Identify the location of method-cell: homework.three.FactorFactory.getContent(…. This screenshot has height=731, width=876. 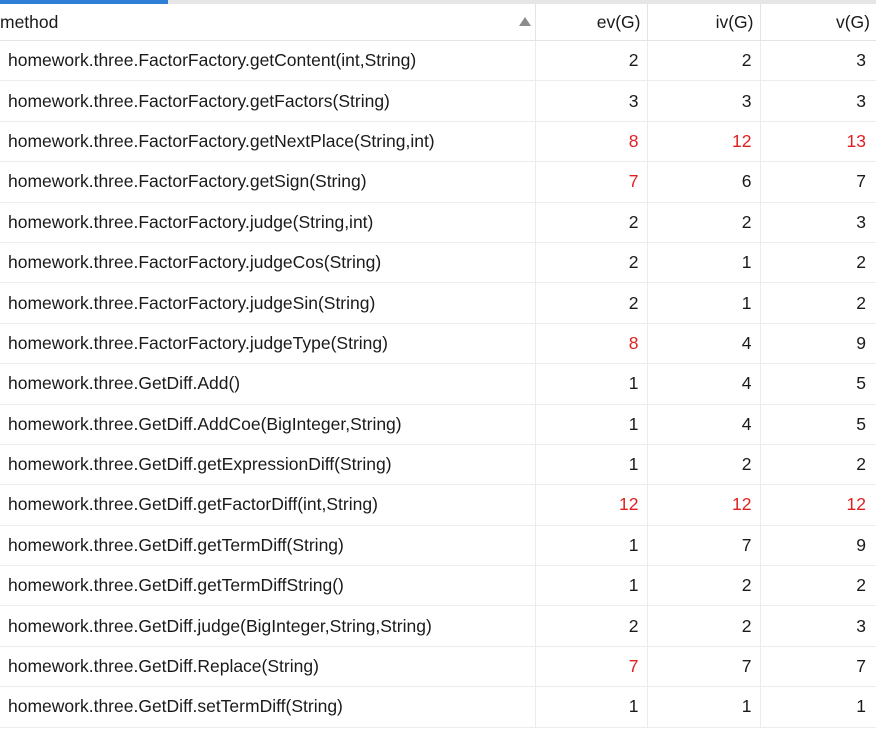
(268, 61).